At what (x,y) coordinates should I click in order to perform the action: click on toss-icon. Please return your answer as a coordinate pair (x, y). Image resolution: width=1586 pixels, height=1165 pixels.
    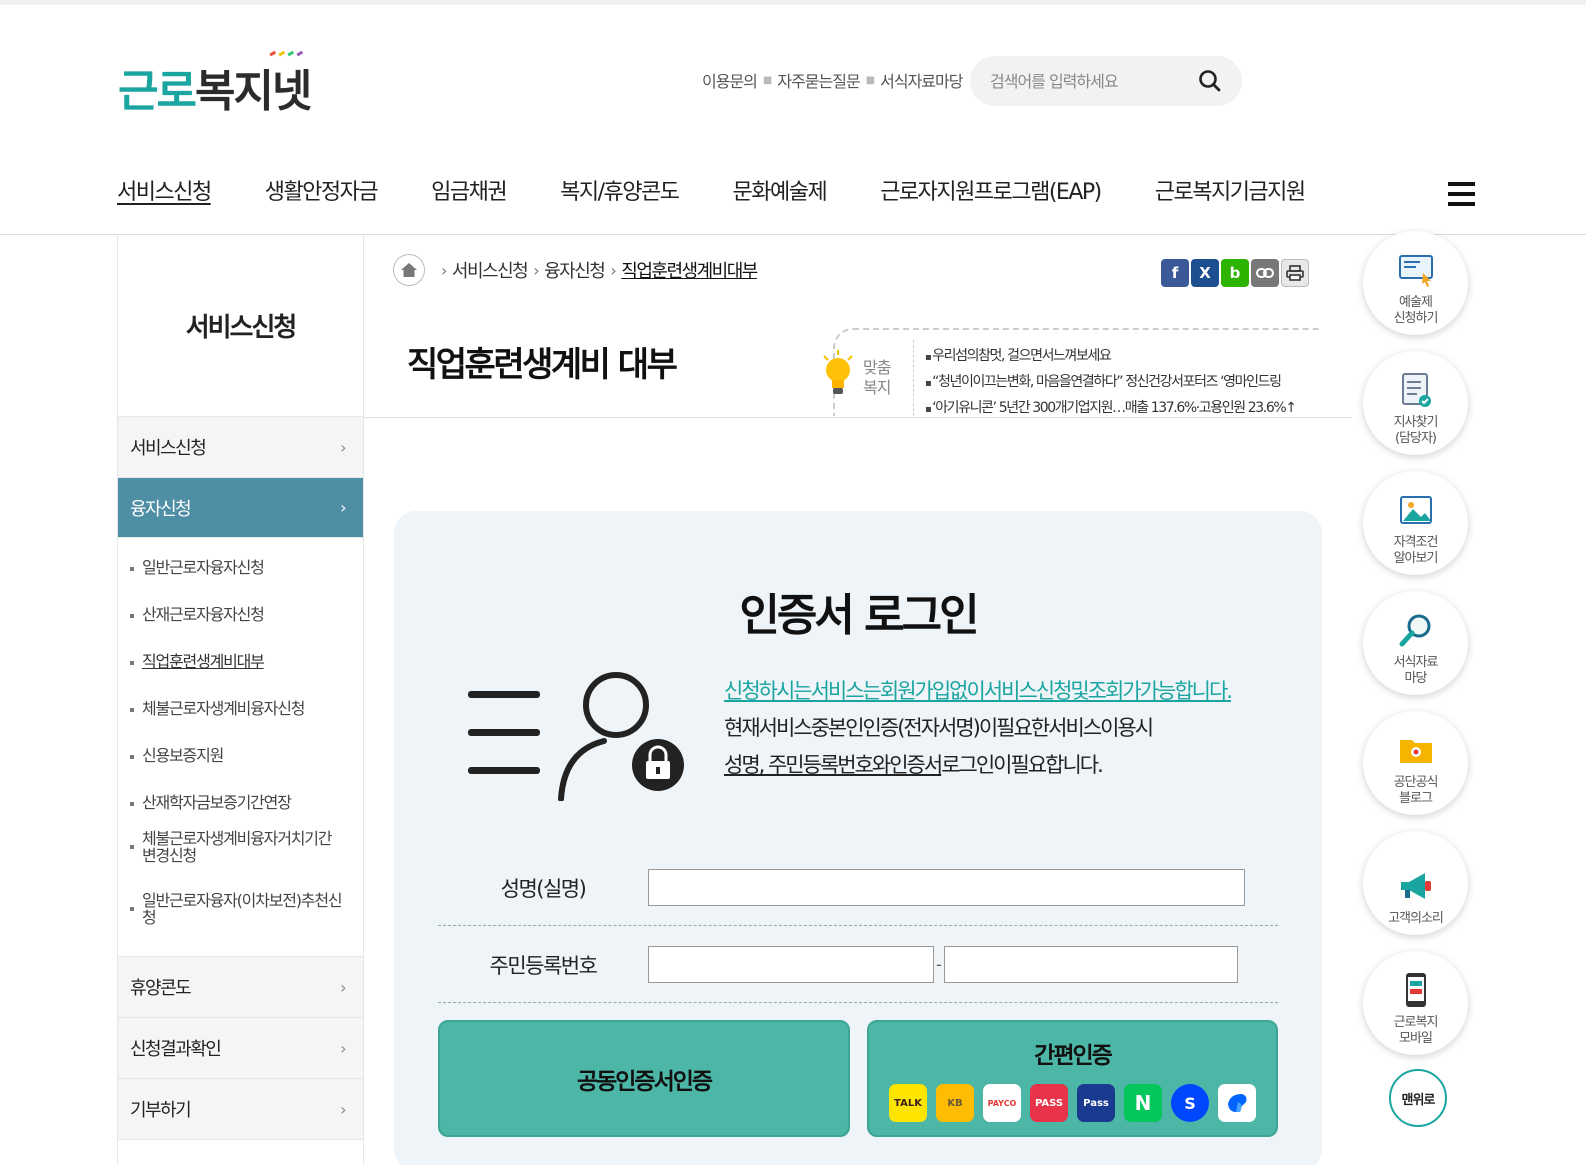
    Looking at the image, I should click on (1237, 1103).